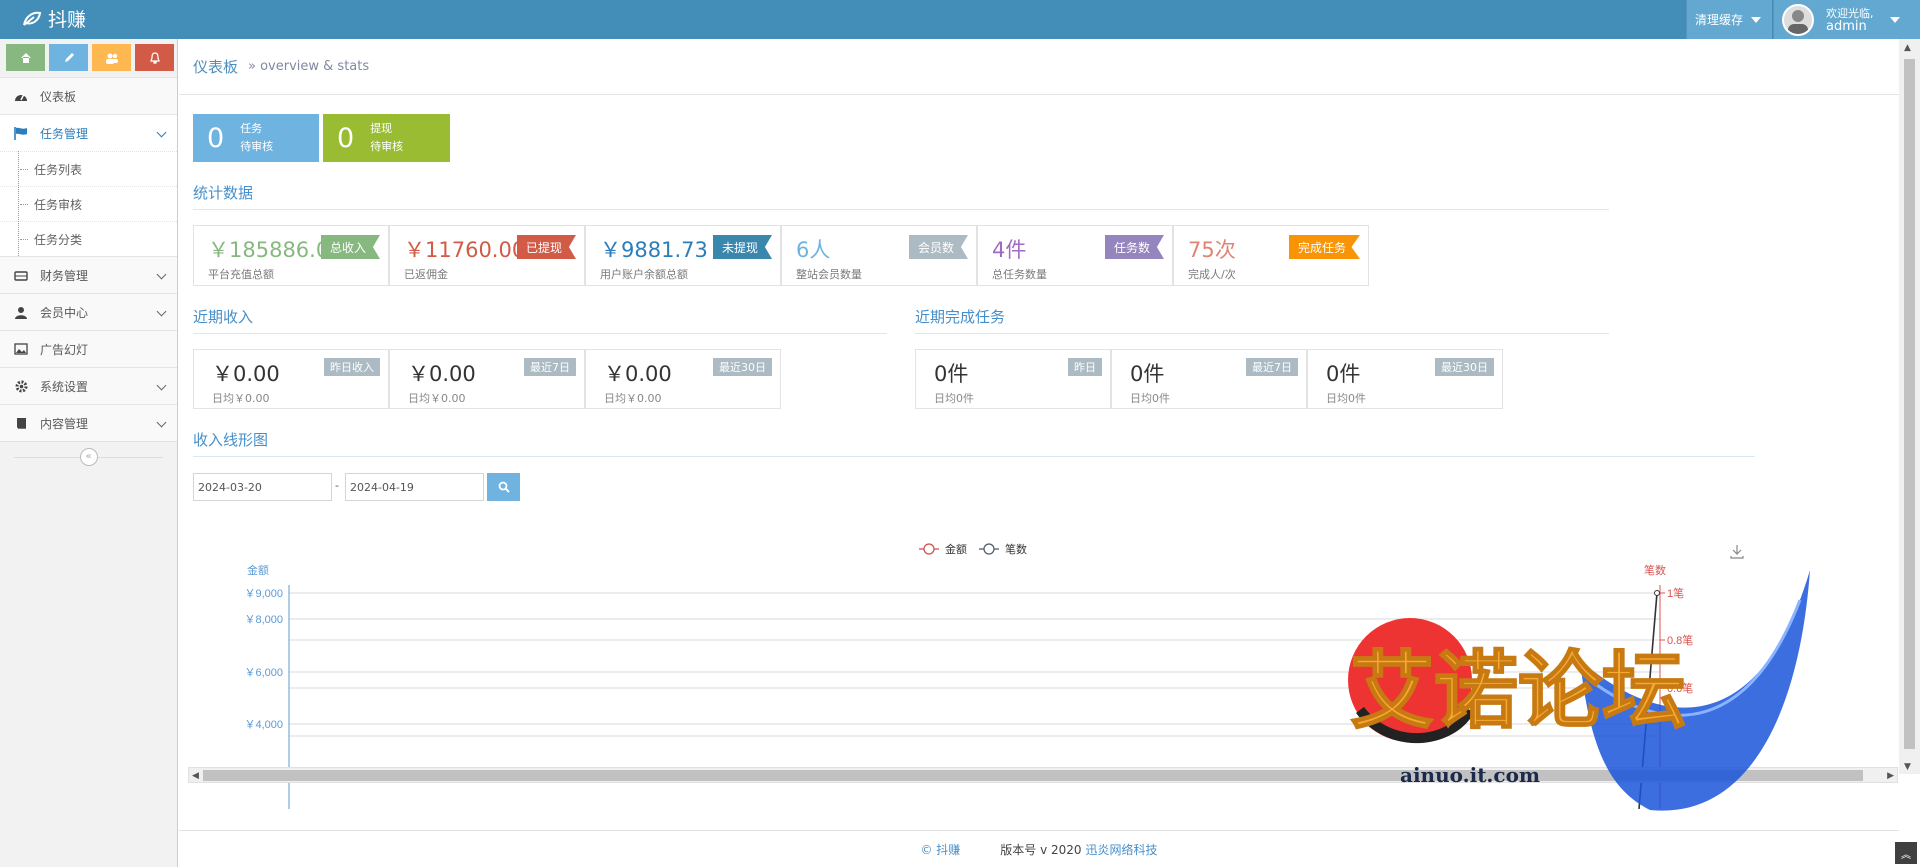 The width and height of the screenshot is (1920, 867). I want to click on sidebar-item-content: 内容管理, so click(88, 422).